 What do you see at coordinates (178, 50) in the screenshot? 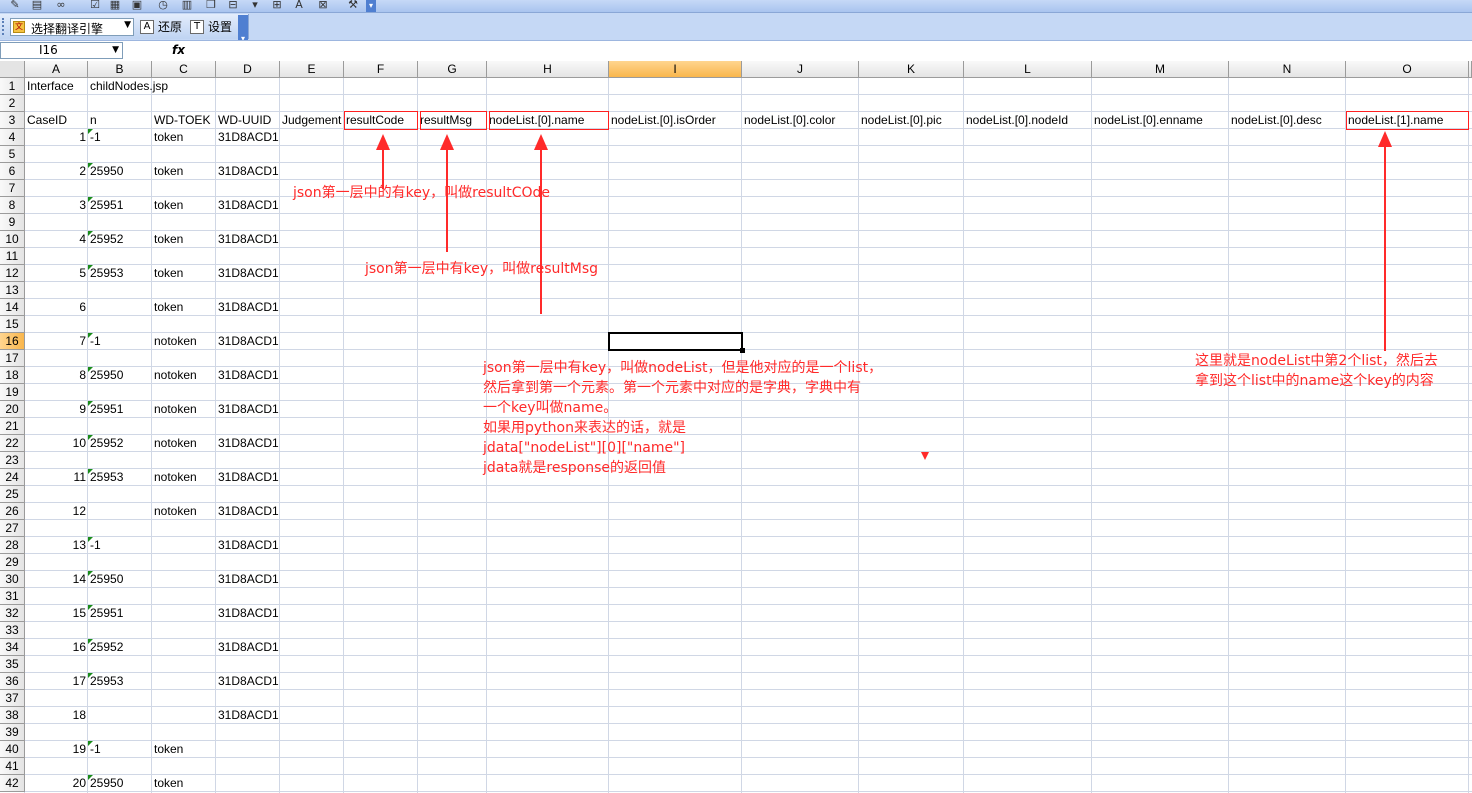
I see `fx-icon: fx` at bounding box center [178, 50].